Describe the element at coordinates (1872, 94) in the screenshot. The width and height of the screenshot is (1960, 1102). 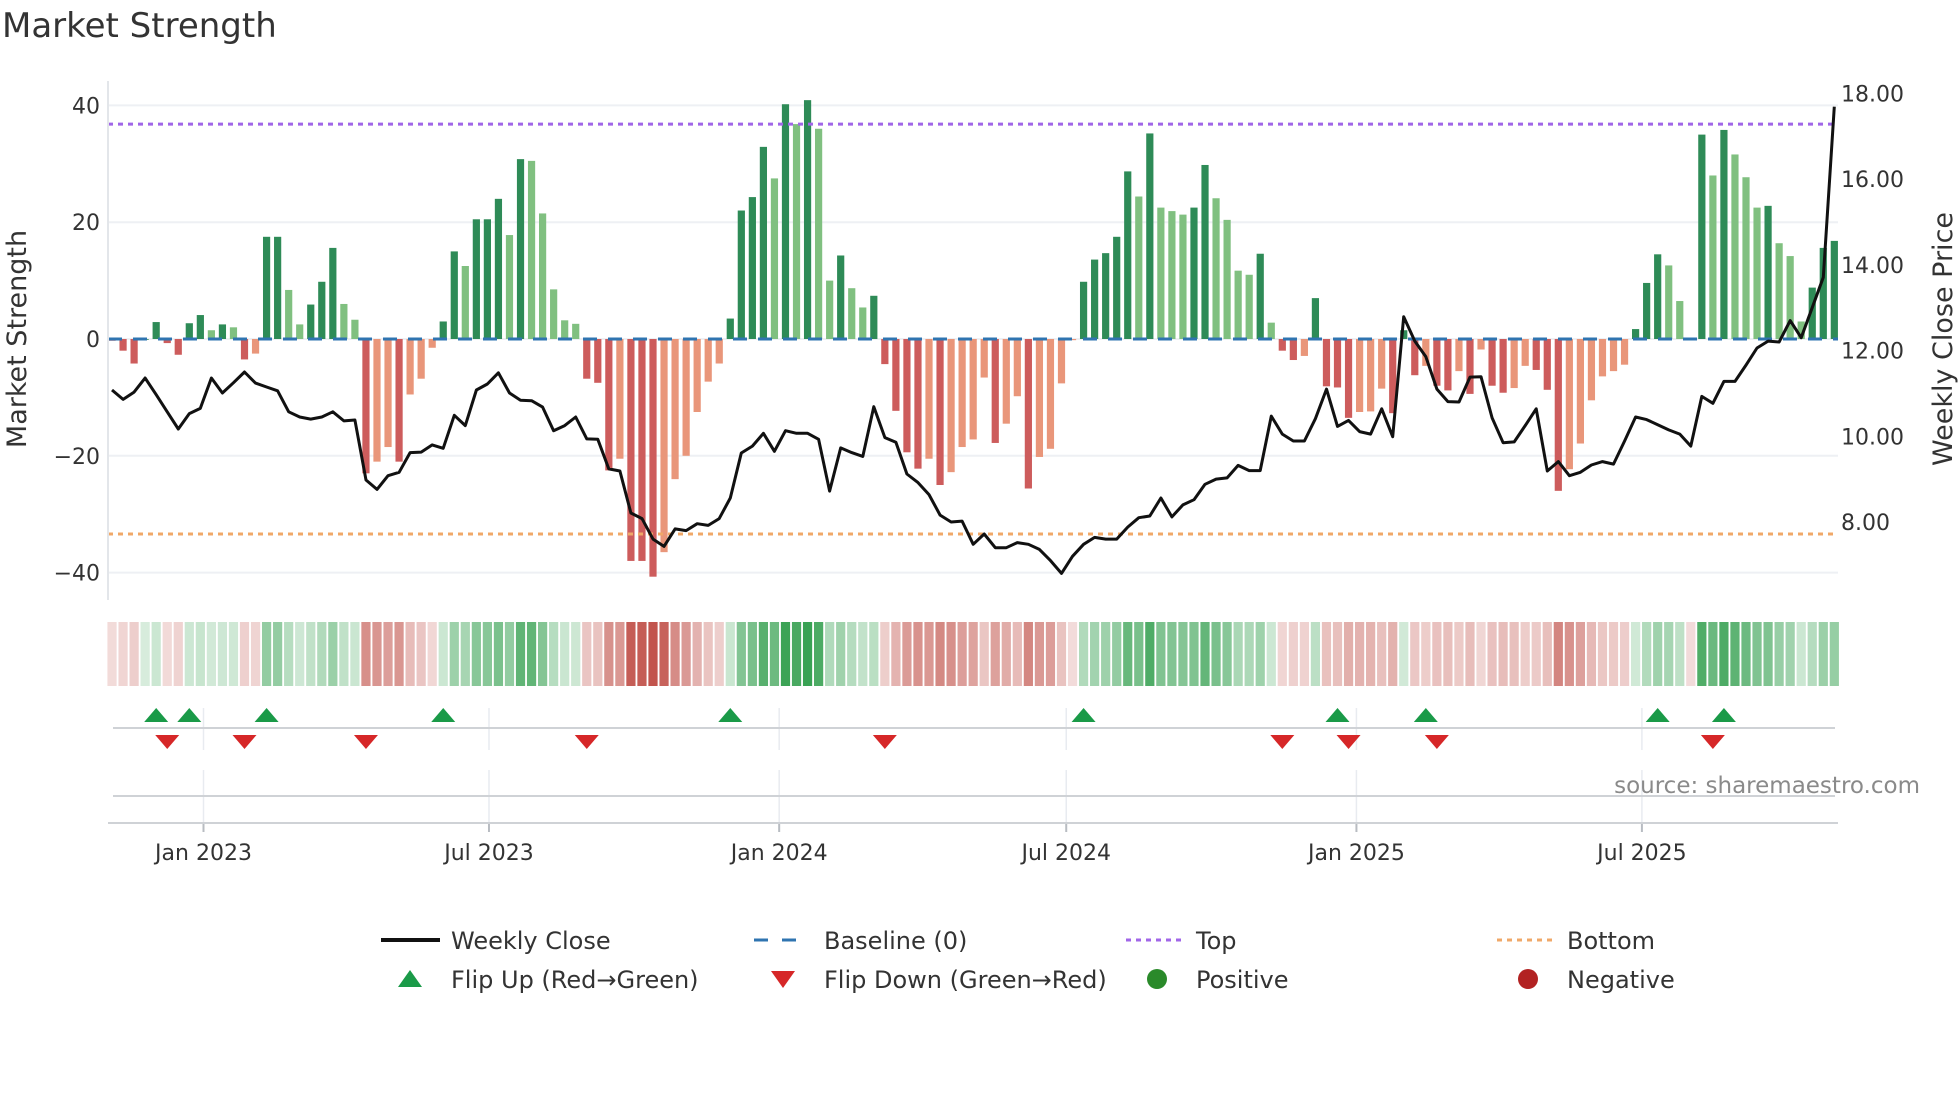
I see `y2-tick-label: 18.00` at that location.